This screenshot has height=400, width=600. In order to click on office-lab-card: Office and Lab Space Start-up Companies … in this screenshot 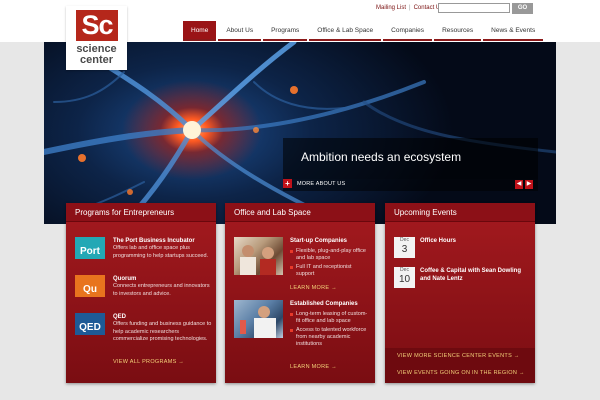, I will do `click(300, 293)`.